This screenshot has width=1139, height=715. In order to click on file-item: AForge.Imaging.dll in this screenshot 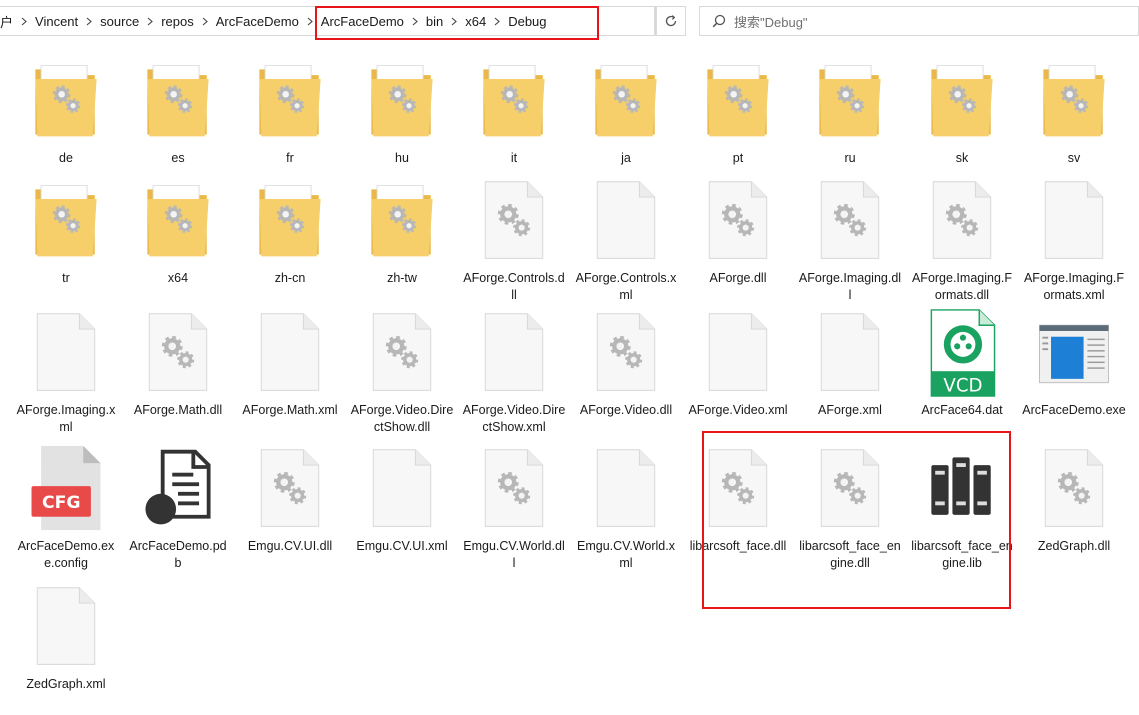, I will do `click(850, 240)`.